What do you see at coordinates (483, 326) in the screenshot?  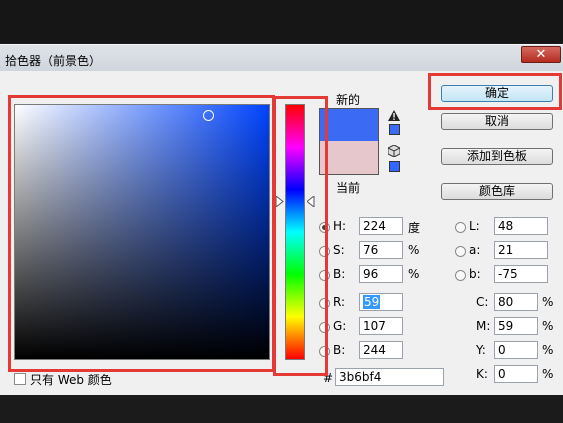 I see `magenta-label: M:` at bounding box center [483, 326].